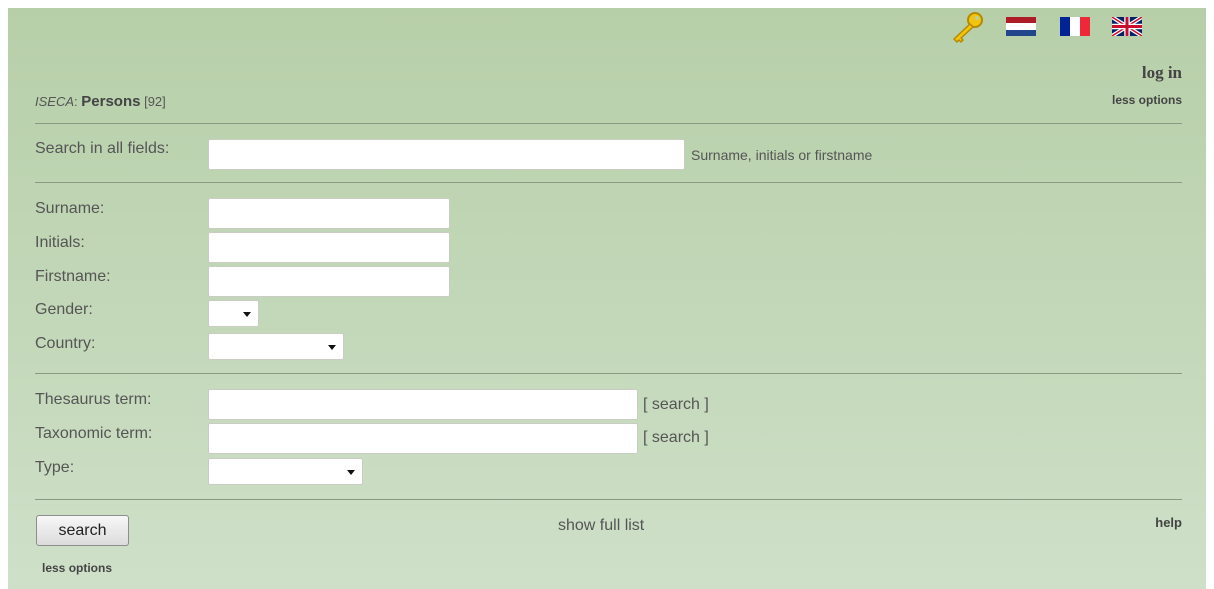 This screenshot has width=1214, height=589. What do you see at coordinates (276, 346) in the screenshot?
I see `country-select` at bounding box center [276, 346].